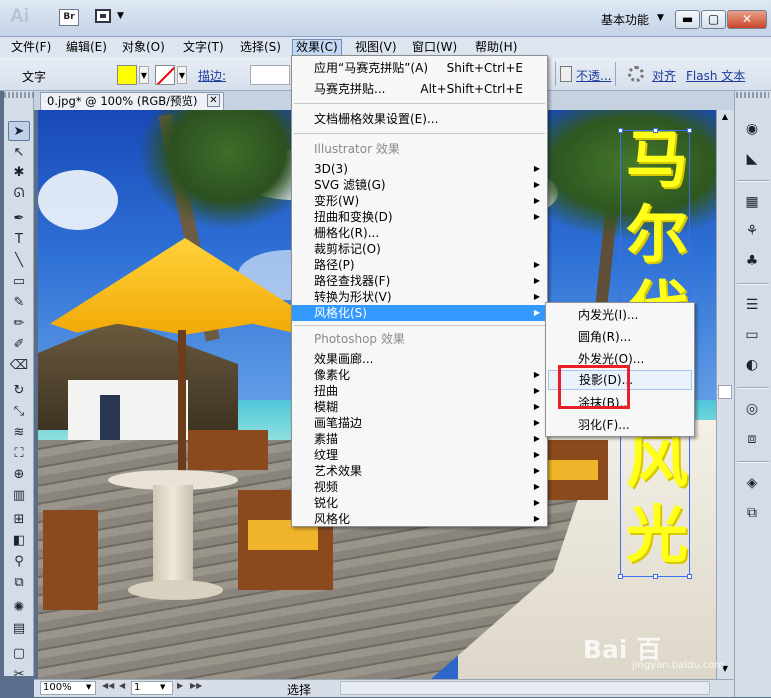 The image size is (771, 698). I want to click on menu-window: 窗口(W), so click(434, 47).